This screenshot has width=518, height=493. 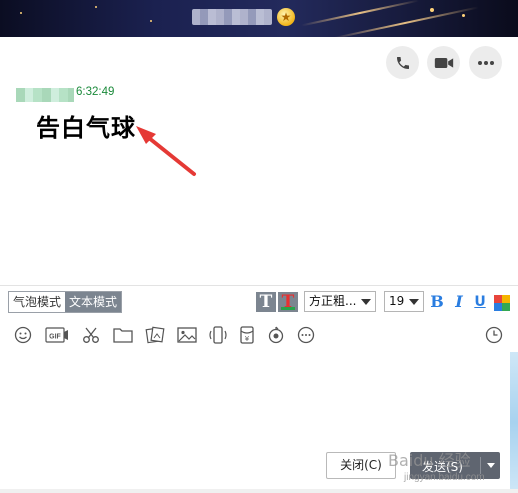 I want to click on phone-icon, so click(x=402, y=62).